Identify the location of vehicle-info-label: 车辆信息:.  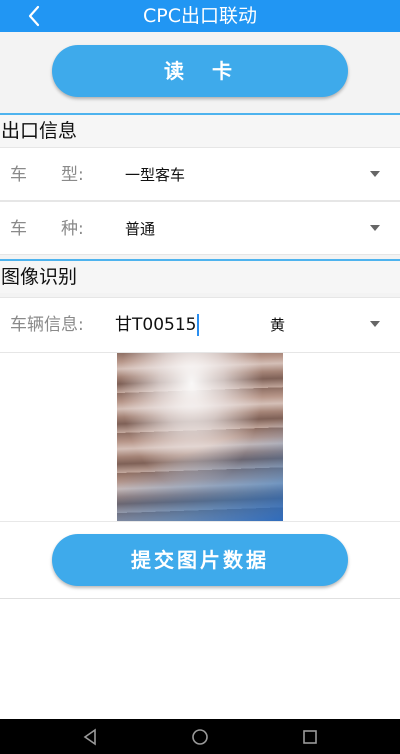
(47, 325).